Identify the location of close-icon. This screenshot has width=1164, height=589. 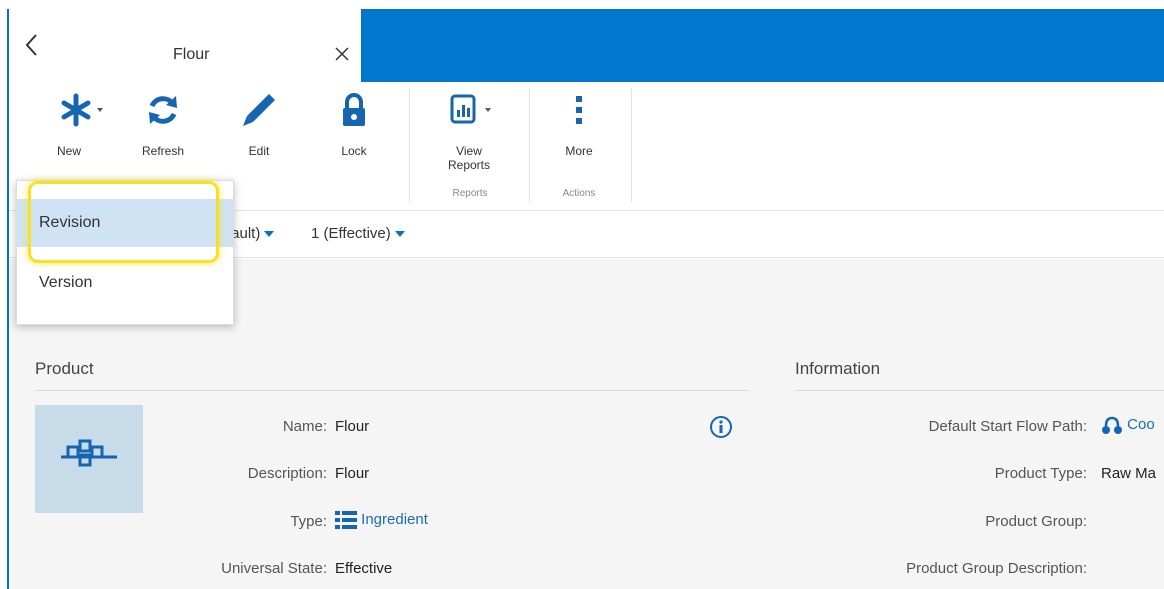
(342, 54).